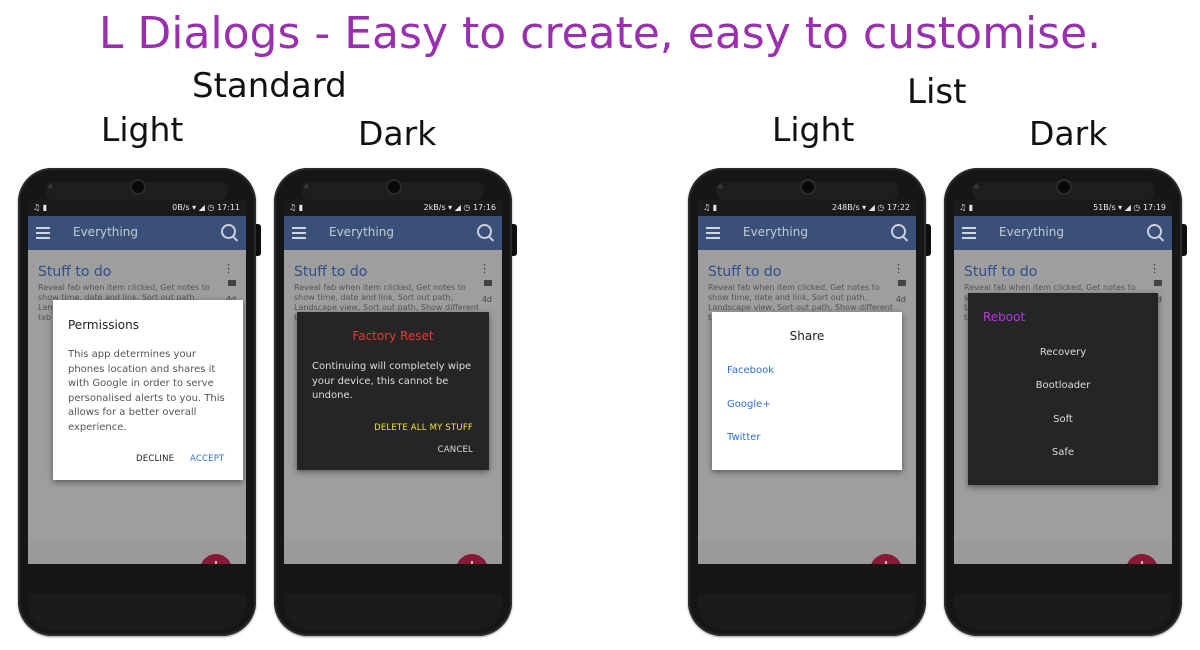  I want to click on dialog-title: Reboot, so click(1004, 317).